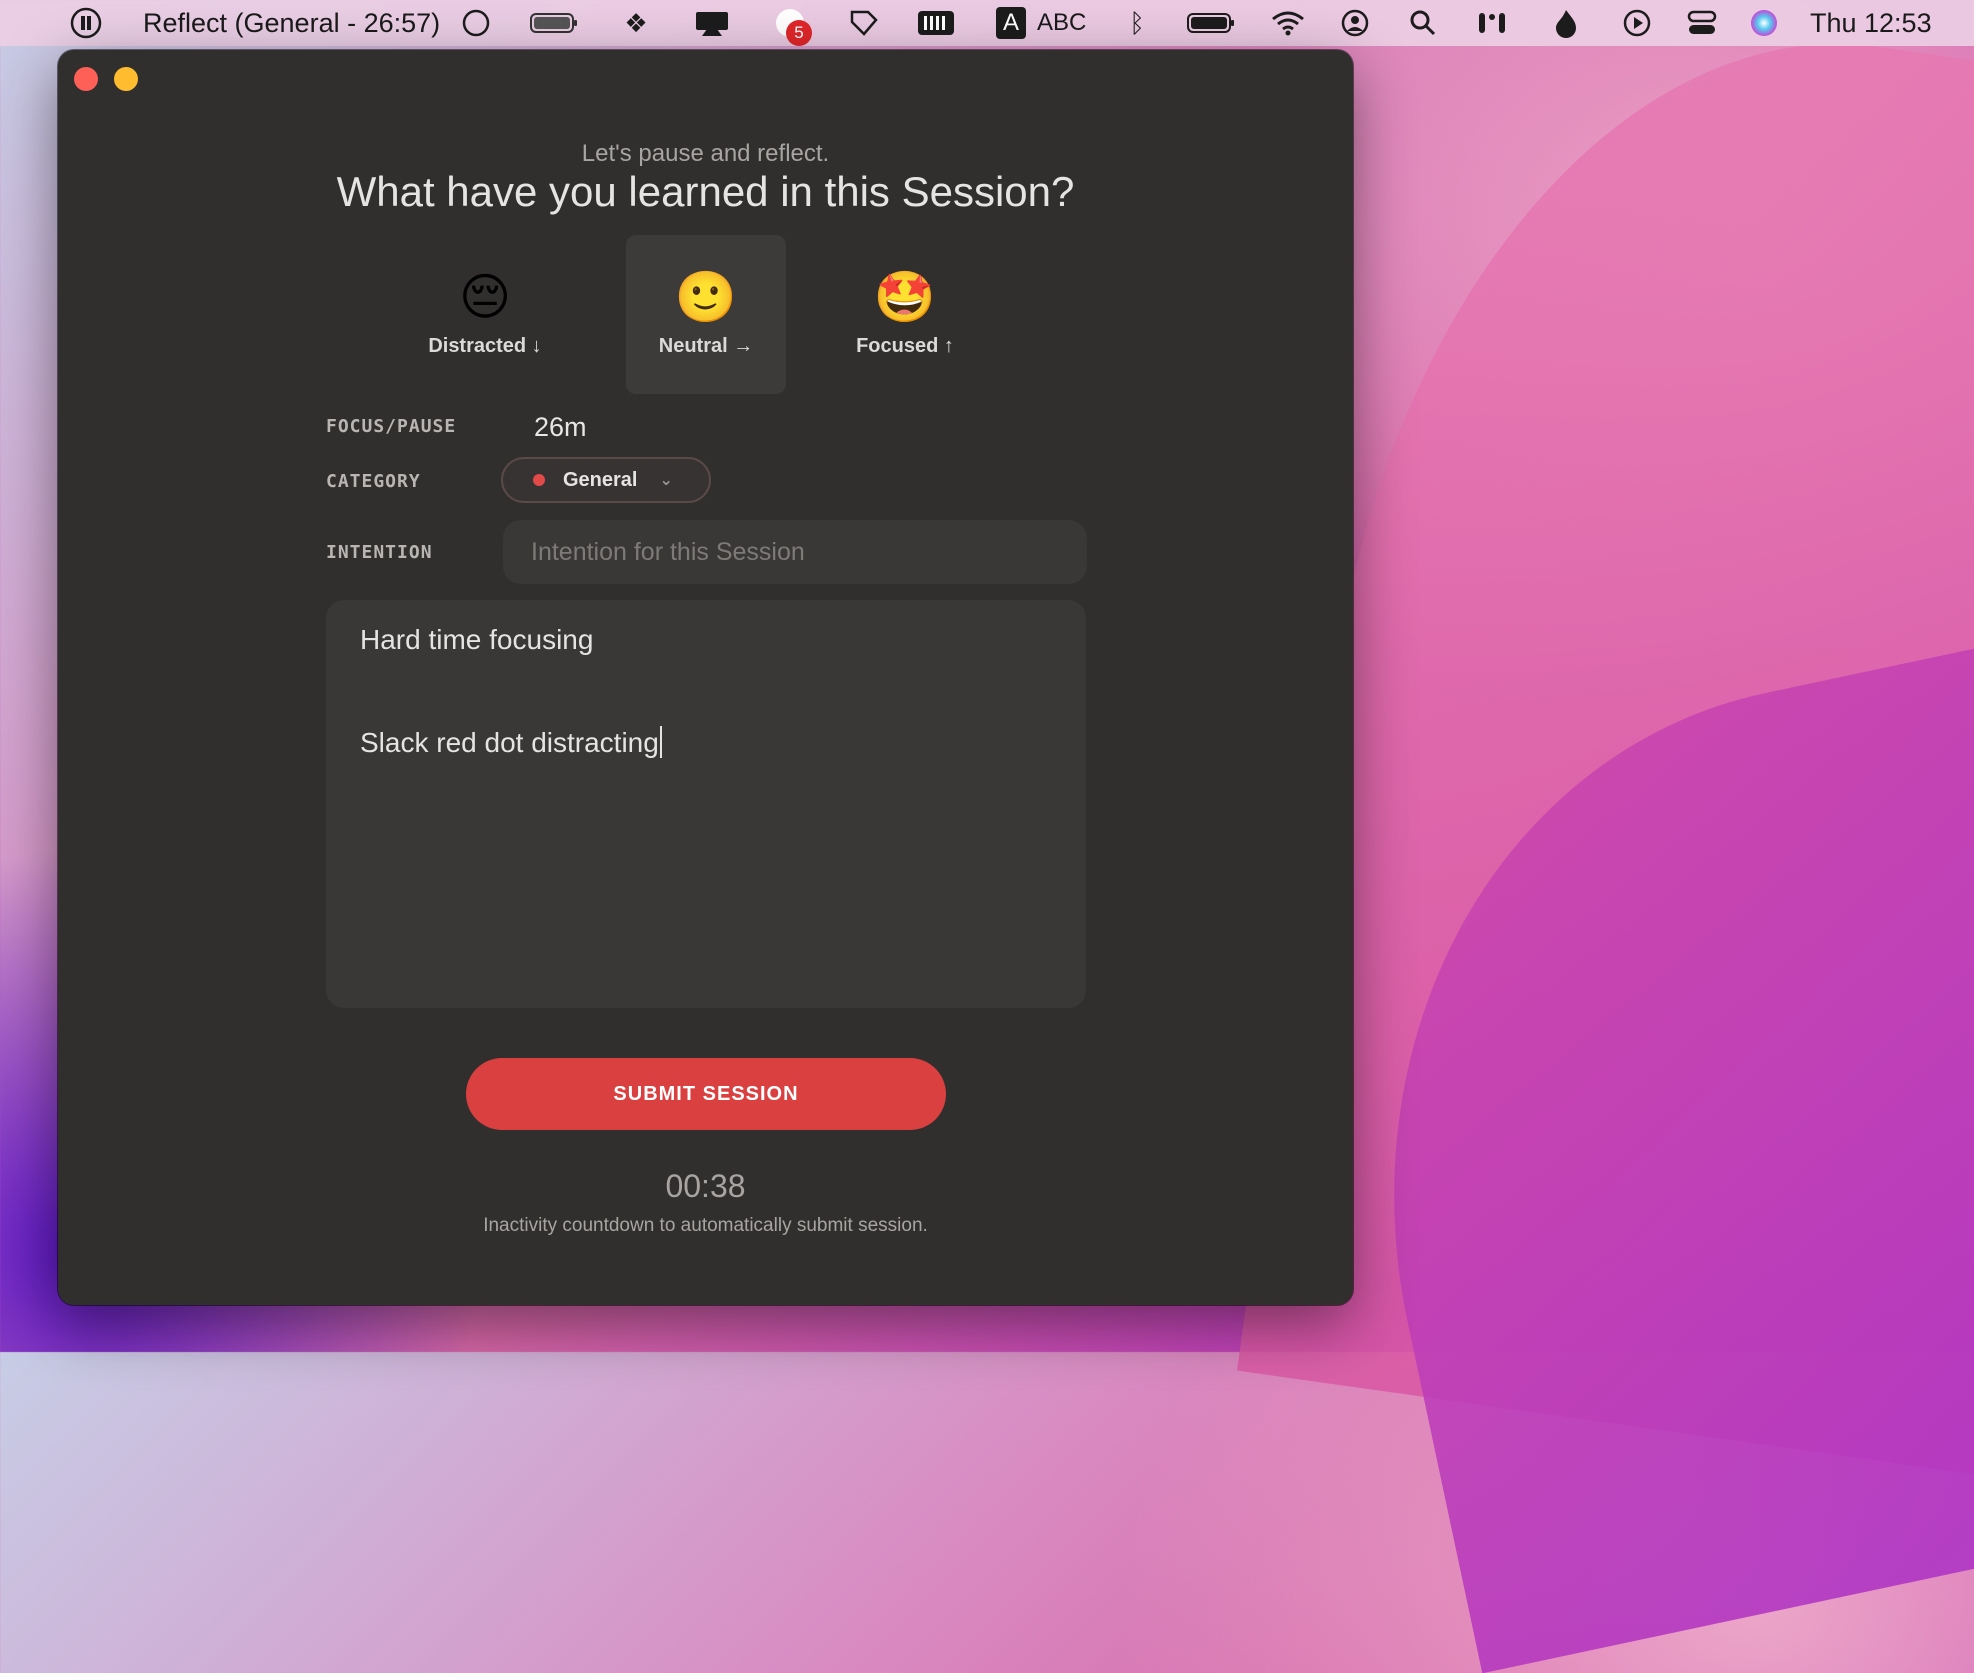  What do you see at coordinates (379, 552) in the screenshot?
I see `intention-label: INTENTION` at bounding box center [379, 552].